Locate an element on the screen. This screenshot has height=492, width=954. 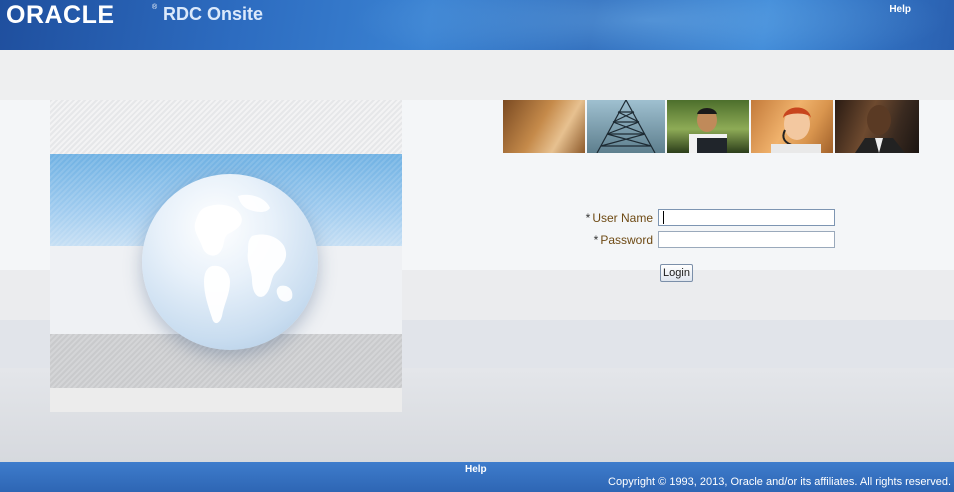
oracle-logo: ORACLE is located at coordinates (60, 15).